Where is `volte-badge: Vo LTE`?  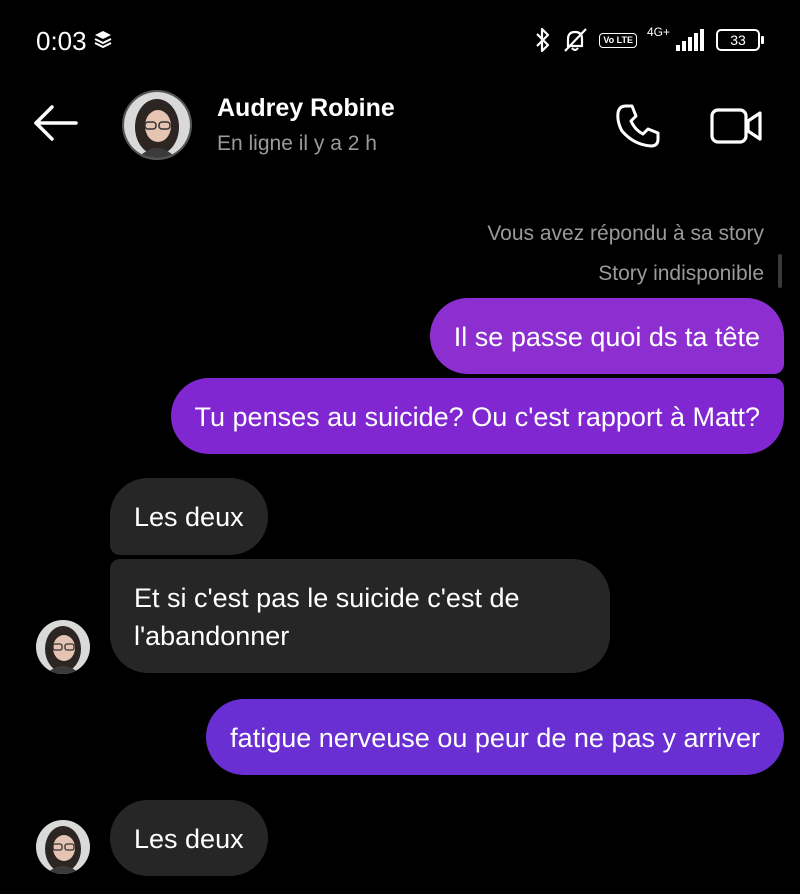 volte-badge: Vo LTE is located at coordinates (618, 40).